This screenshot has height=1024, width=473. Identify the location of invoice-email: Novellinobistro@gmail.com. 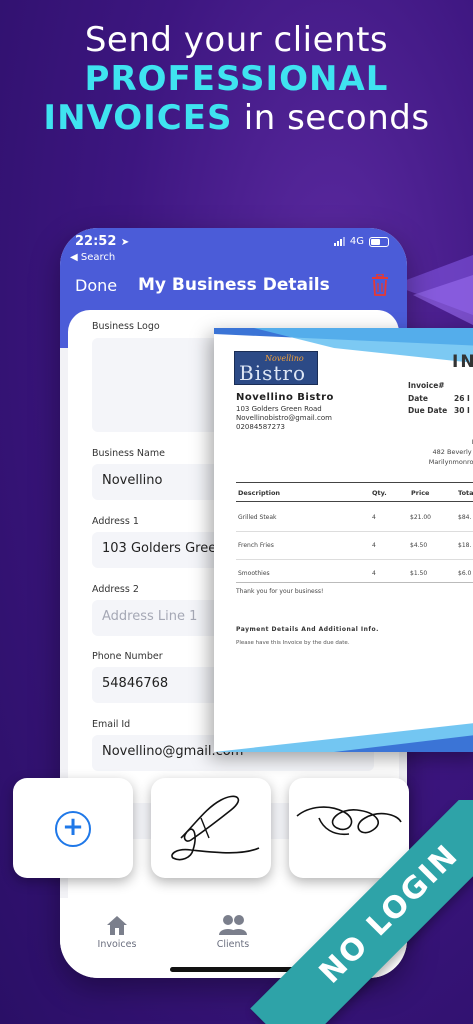
(284, 418).